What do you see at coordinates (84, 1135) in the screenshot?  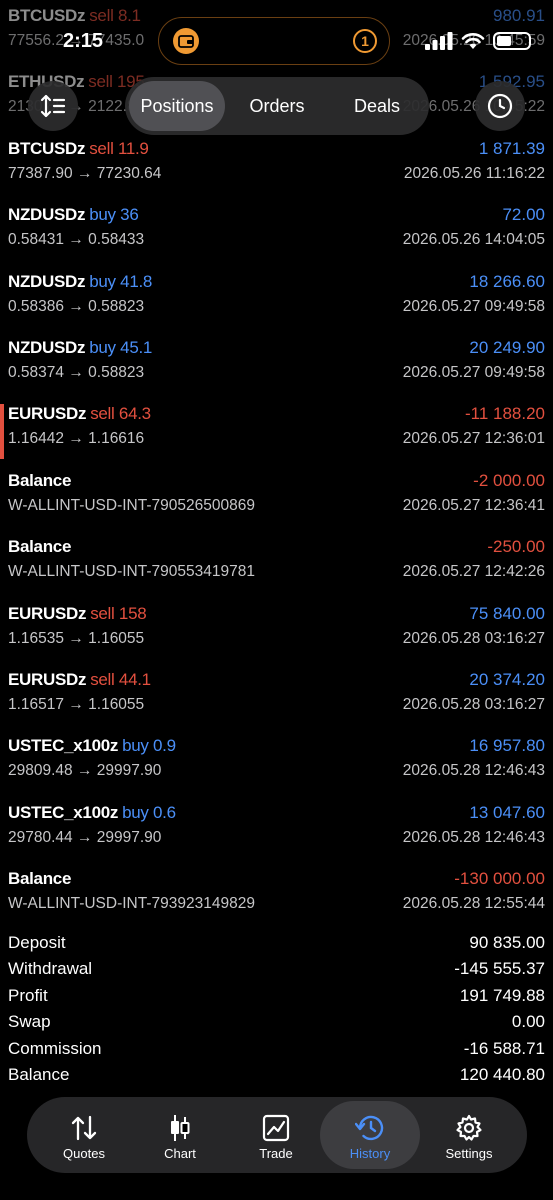 I see `tab-quotes: Quotes` at bounding box center [84, 1135].